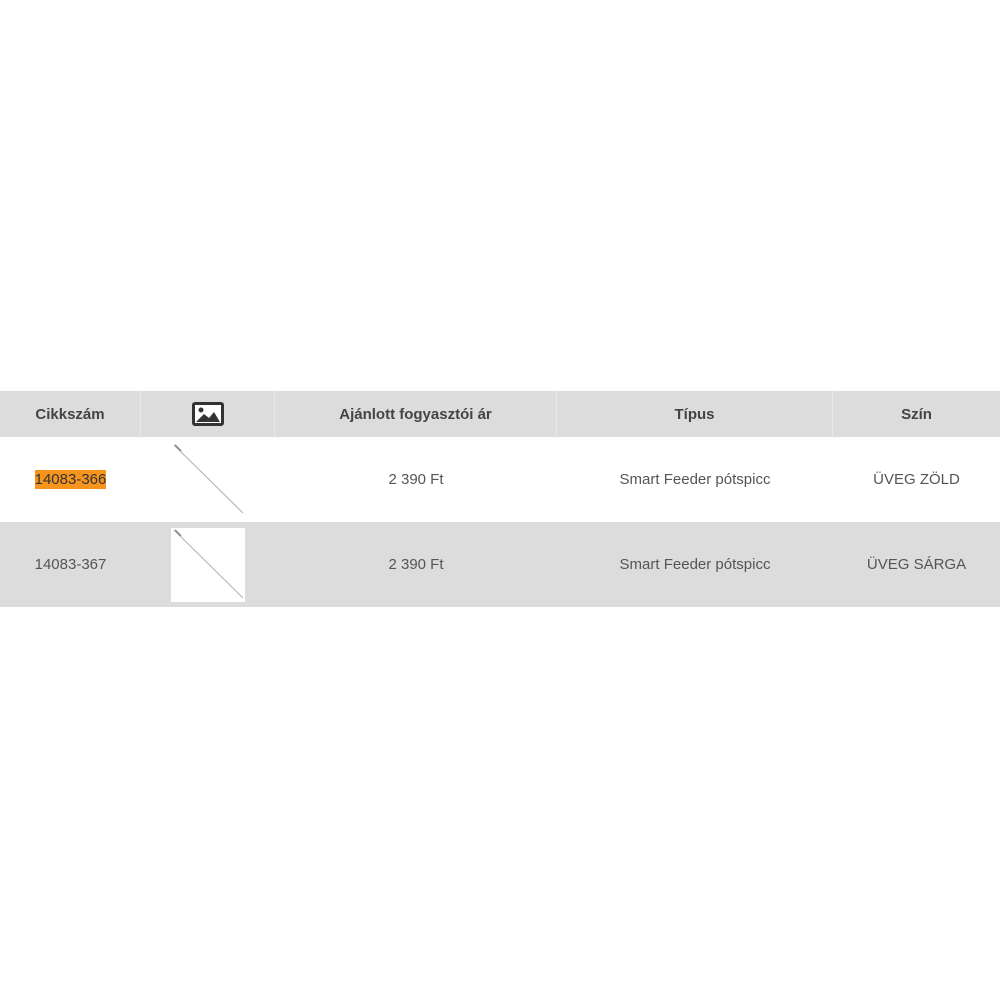 The height and width of the screenshot is (1000, 1000). I want to click on sku-value: 14083-366, so click(70, 479).